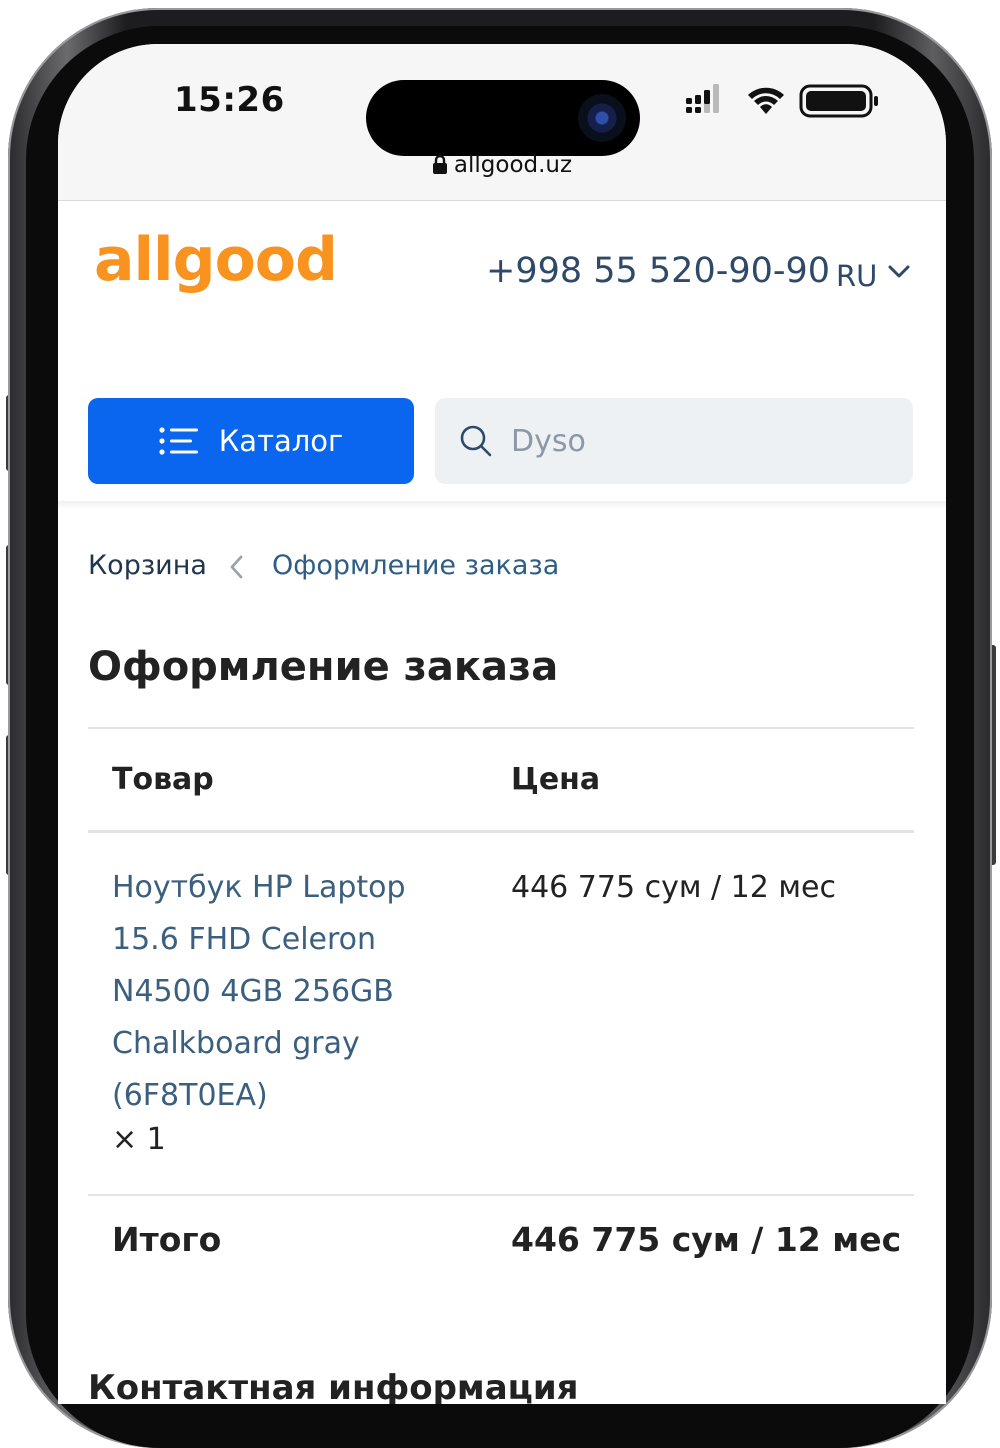  Describe the element at coordinates (701, 441) in the screenshot. I see `search-input` at that location.